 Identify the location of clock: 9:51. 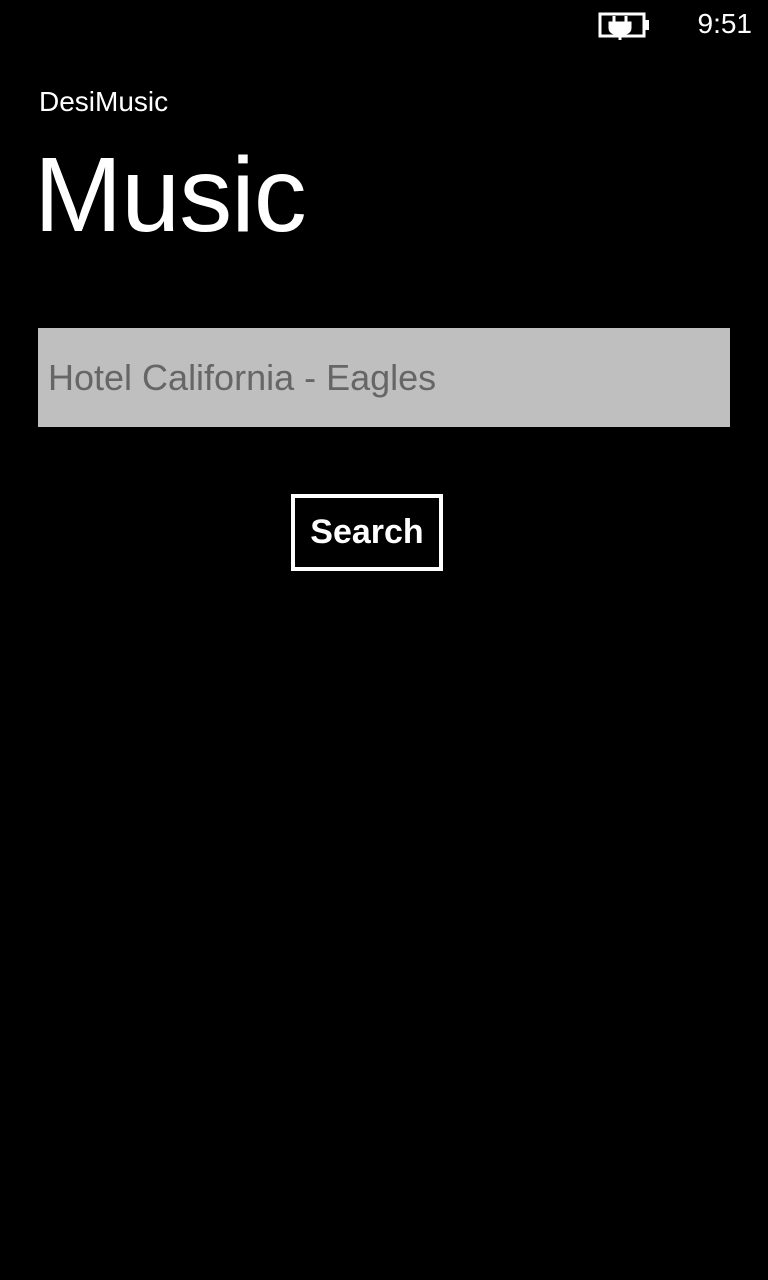
(725, 23).